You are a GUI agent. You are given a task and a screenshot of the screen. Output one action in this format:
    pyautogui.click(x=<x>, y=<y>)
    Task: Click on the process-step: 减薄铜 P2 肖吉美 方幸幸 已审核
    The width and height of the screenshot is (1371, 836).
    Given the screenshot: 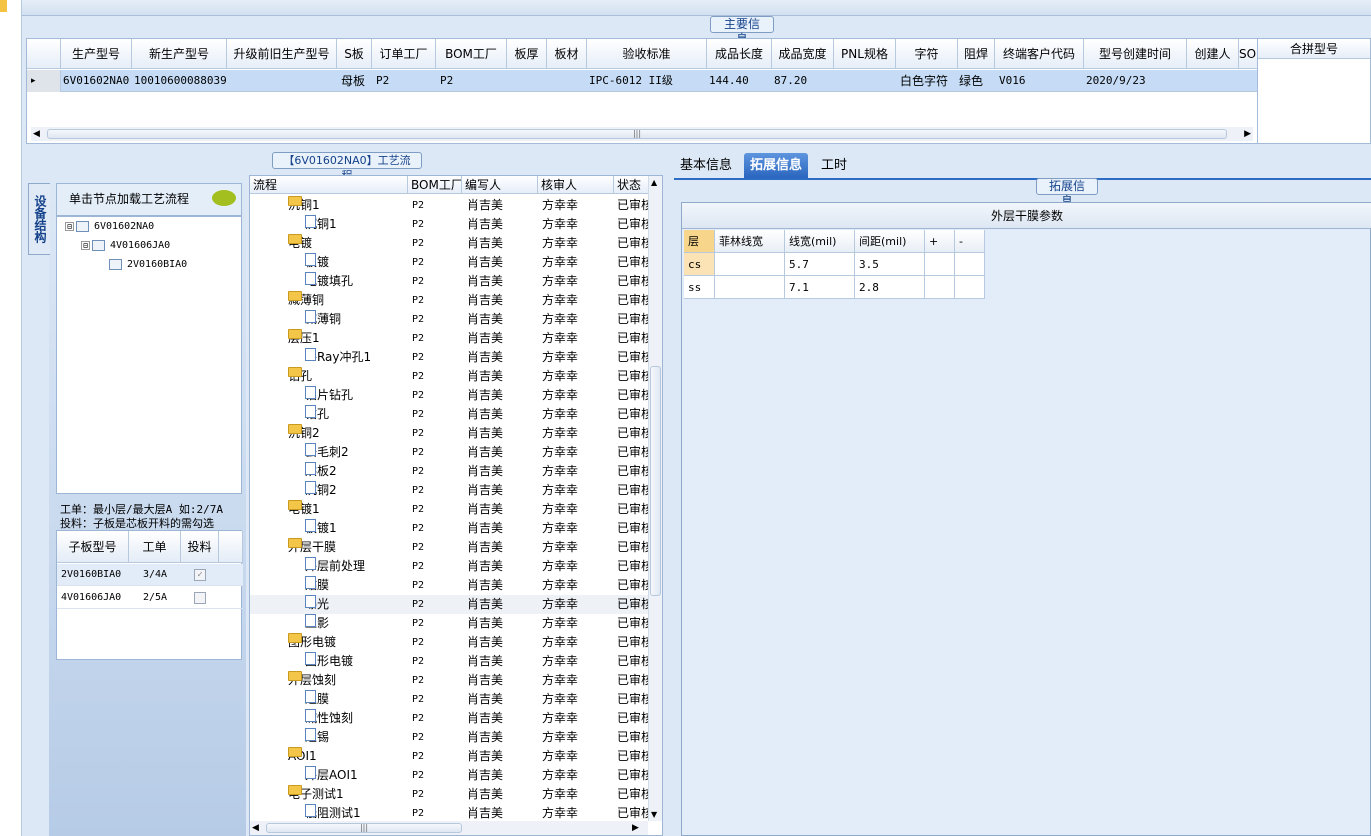 What is the action you would take?
    pyautogui.click(x=451, y=319)
    